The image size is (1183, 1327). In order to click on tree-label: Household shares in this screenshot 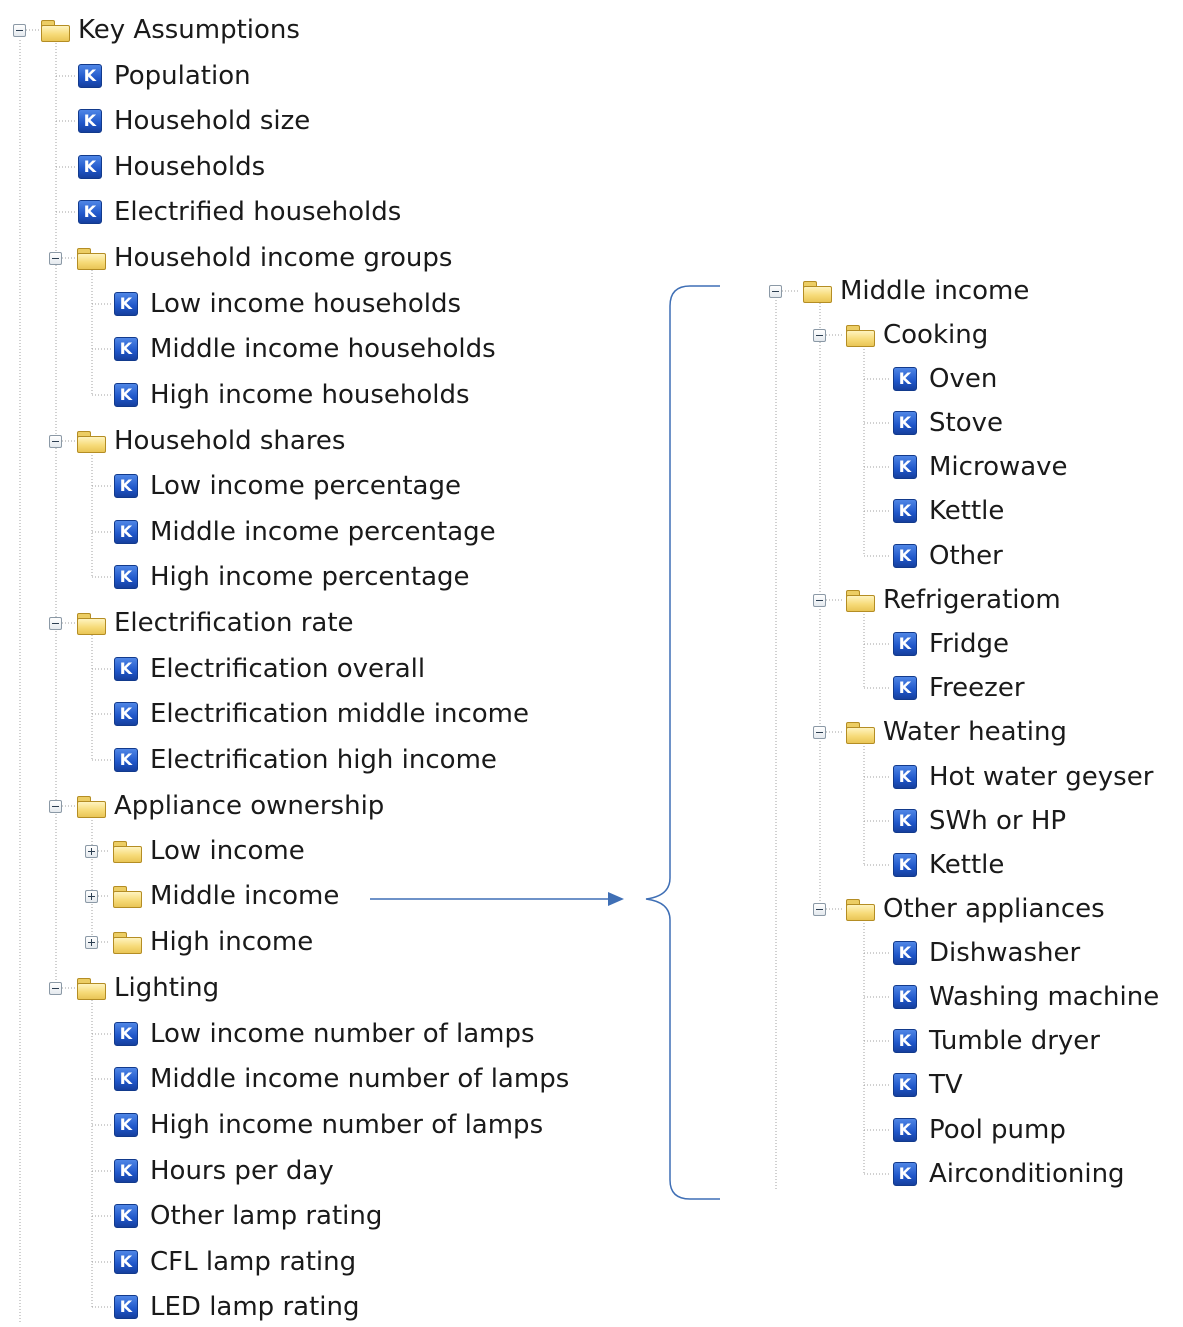, I will do `click(230, 441)`.